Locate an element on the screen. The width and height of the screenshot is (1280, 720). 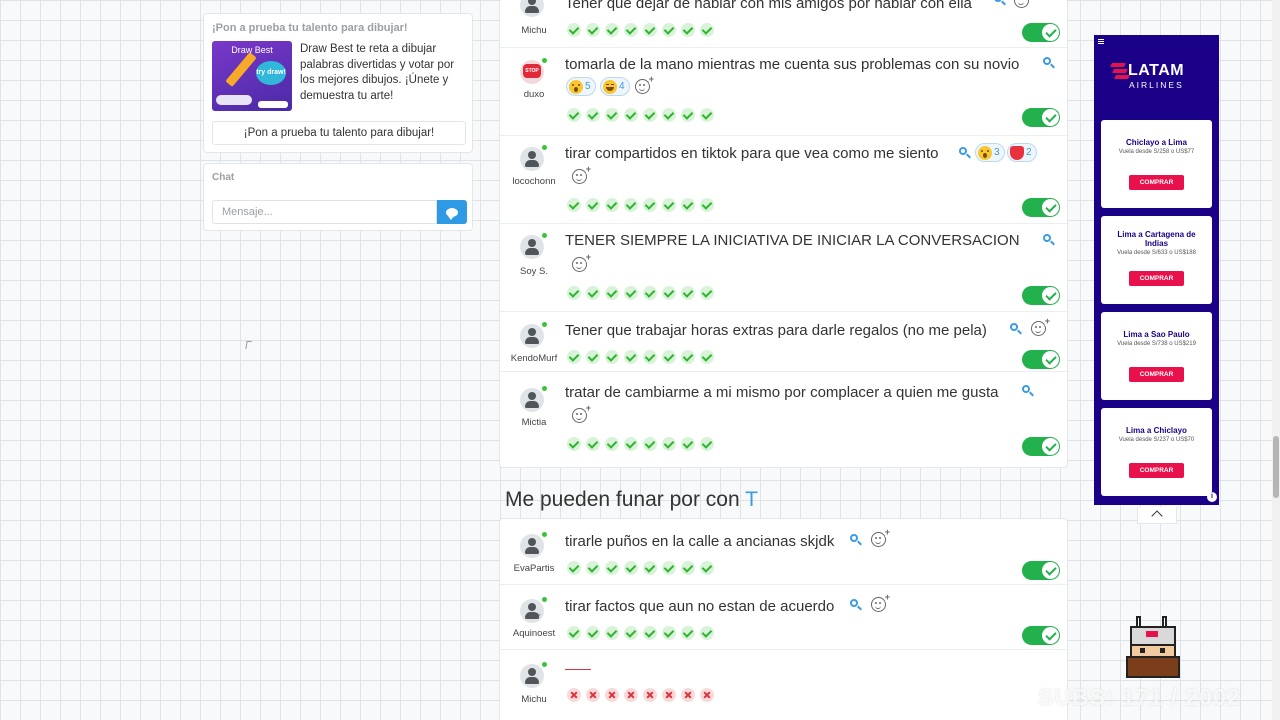
list-item: Michu is located at coordinates (783, 685).